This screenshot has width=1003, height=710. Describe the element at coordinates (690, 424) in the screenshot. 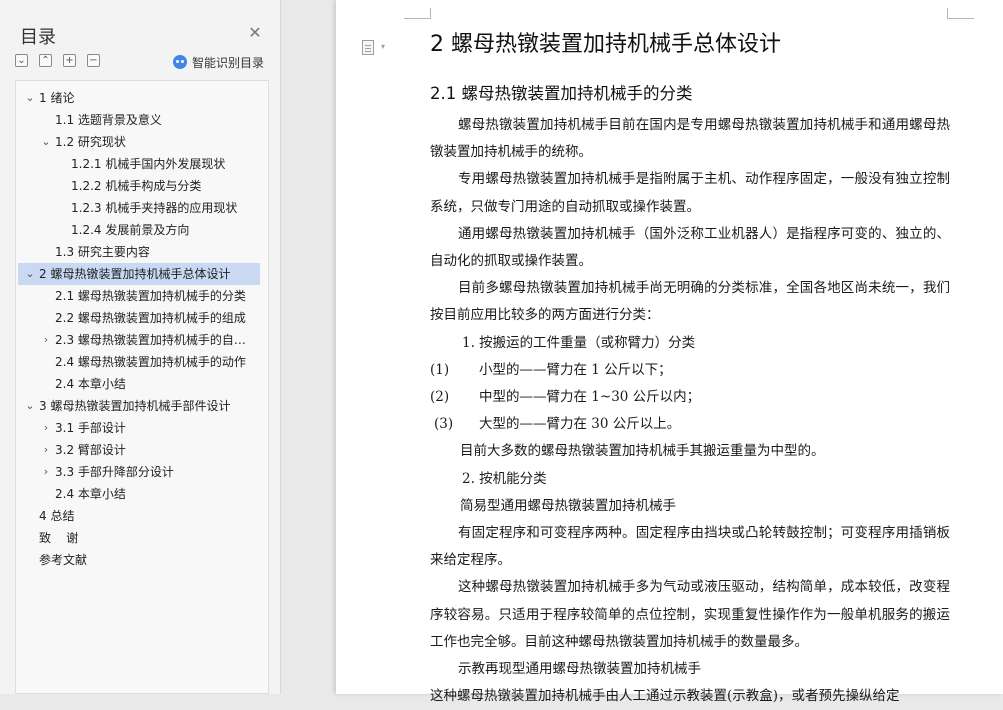

I see `enum-item: (3) 大型的——臂力在 30 公斤以上。` at that location.